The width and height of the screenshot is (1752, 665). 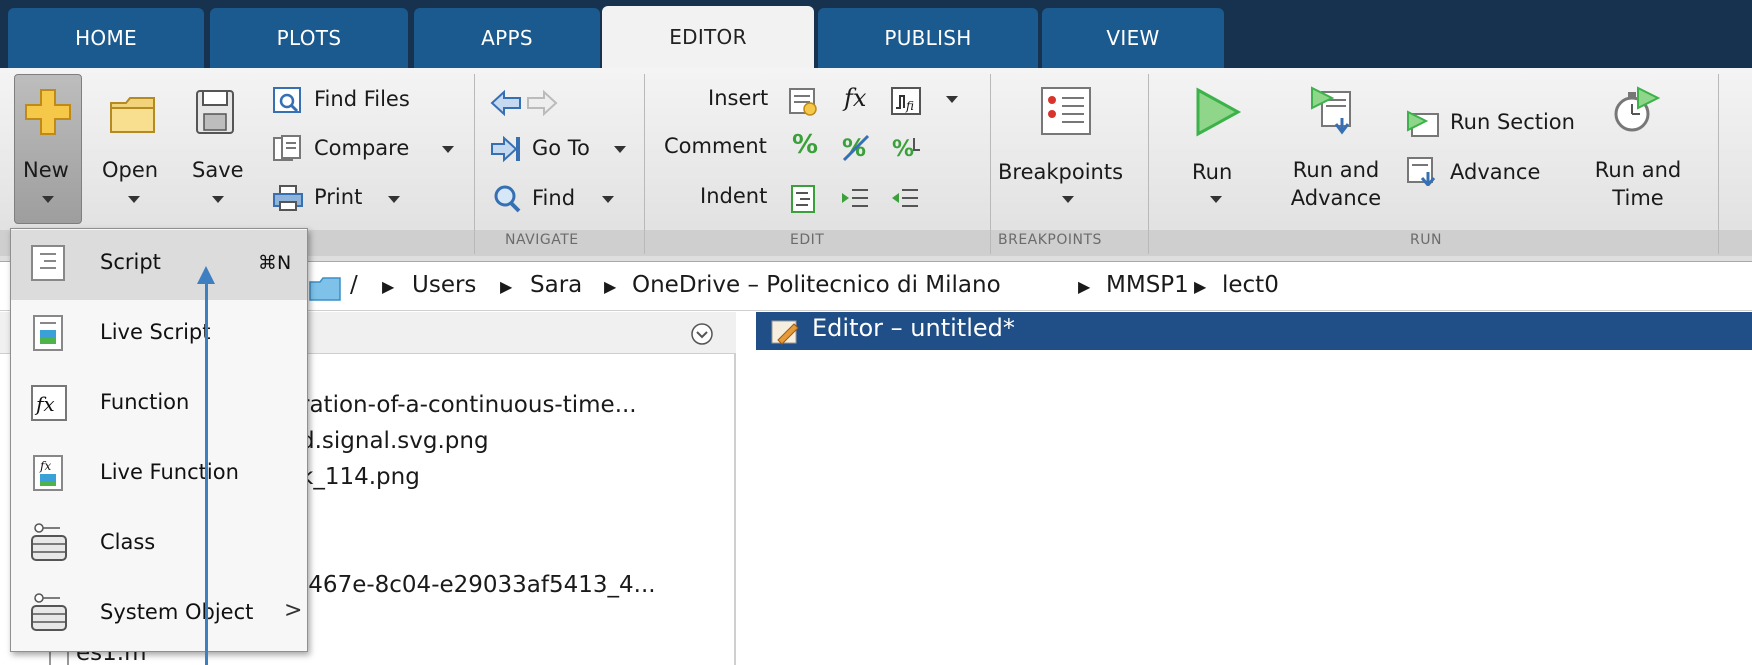 I want to click on section-label-run: RUN, so click(x=1426, y=240).